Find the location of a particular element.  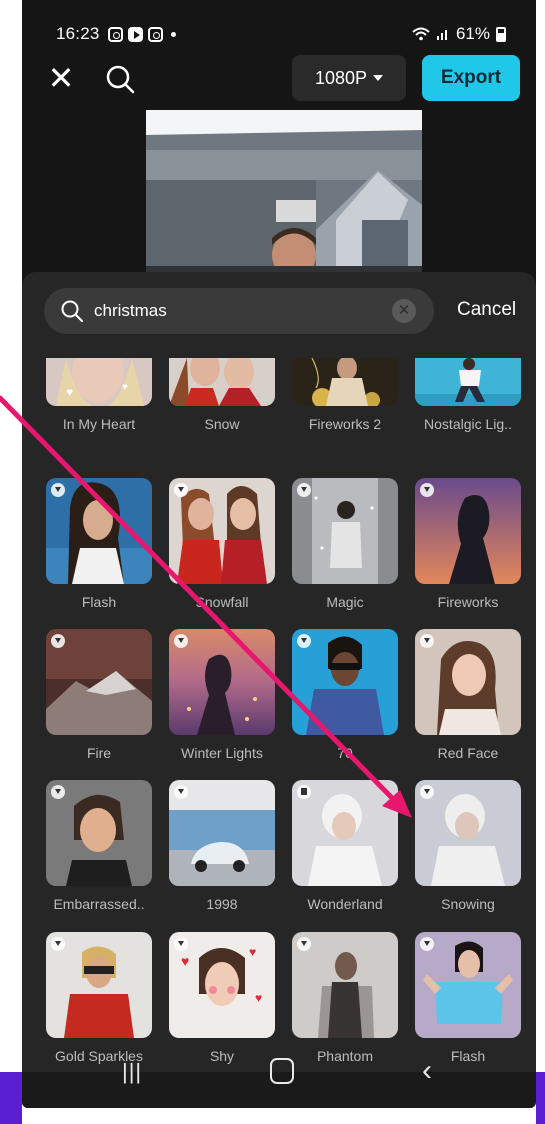

effect-tile-70s: 70 is located at coordinates (345, 695).